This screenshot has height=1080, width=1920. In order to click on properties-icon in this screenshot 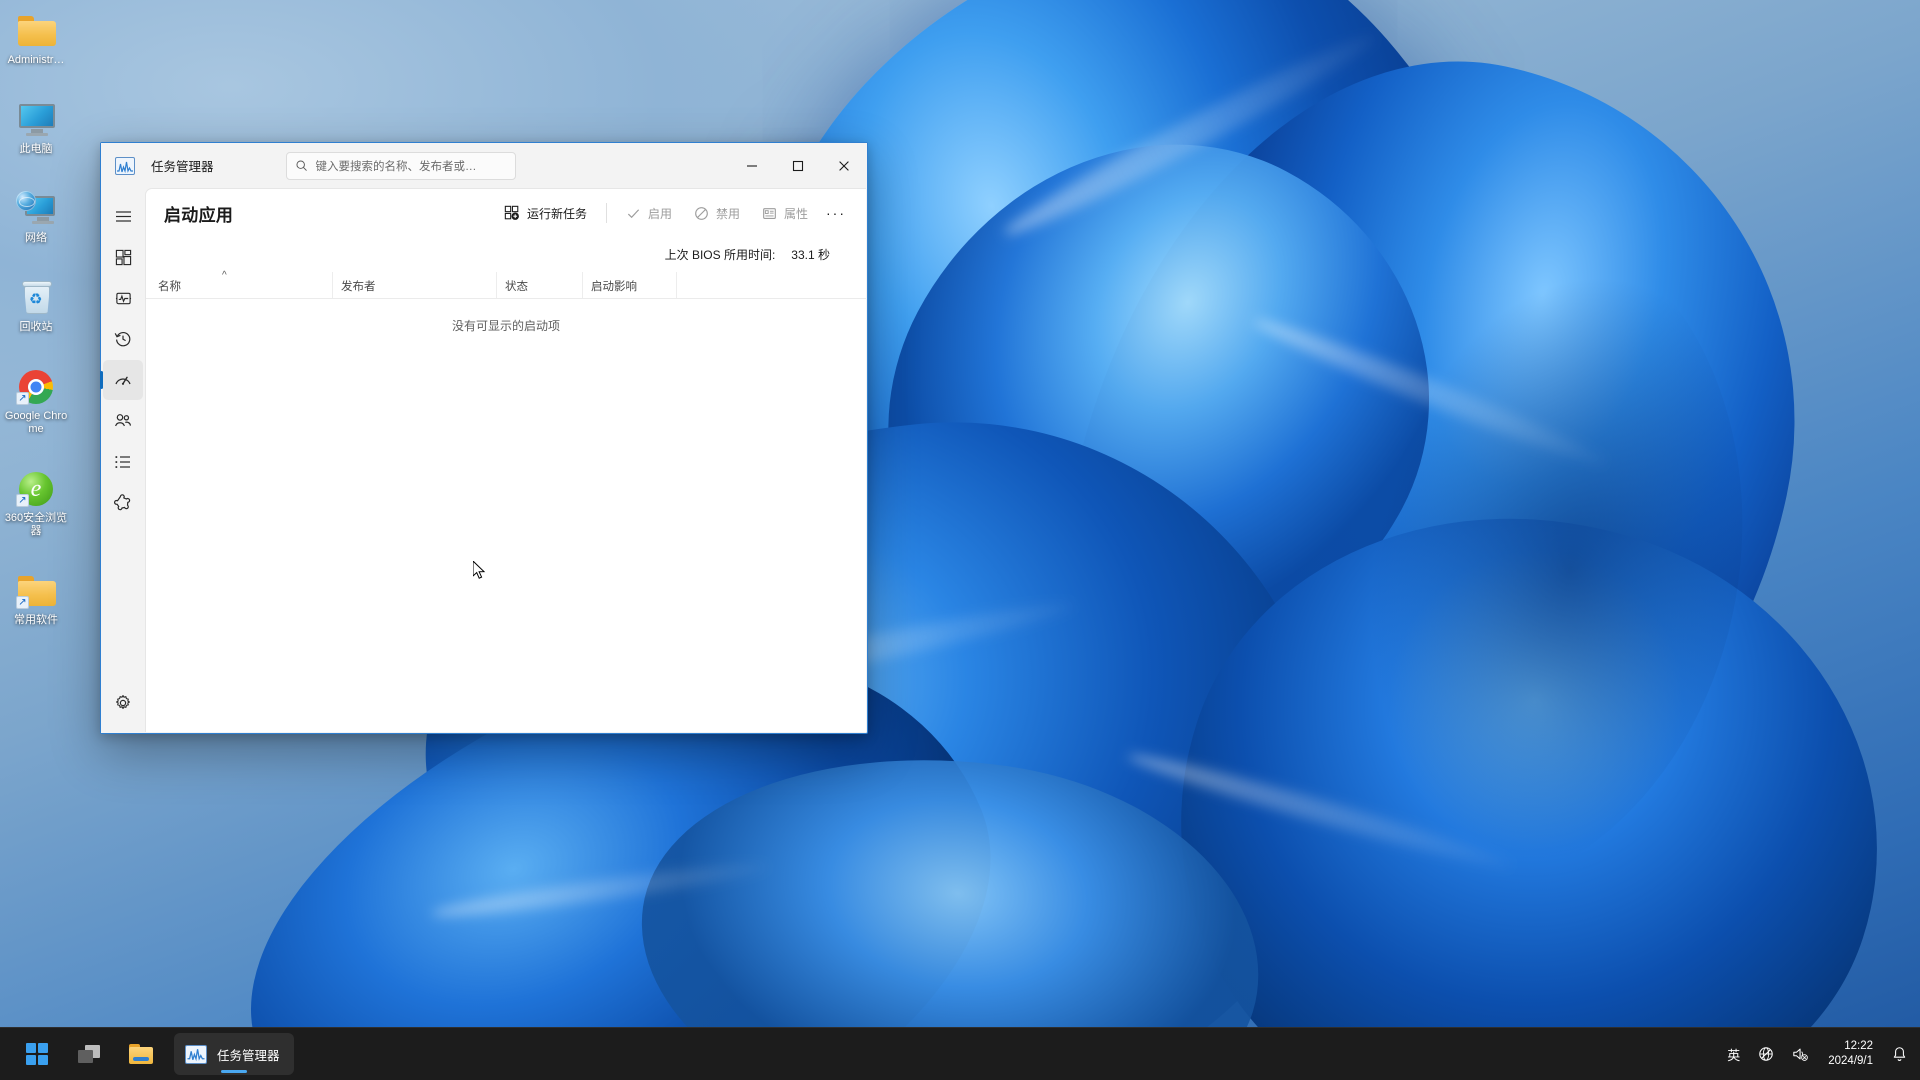, I will do `click(769, 213)`.